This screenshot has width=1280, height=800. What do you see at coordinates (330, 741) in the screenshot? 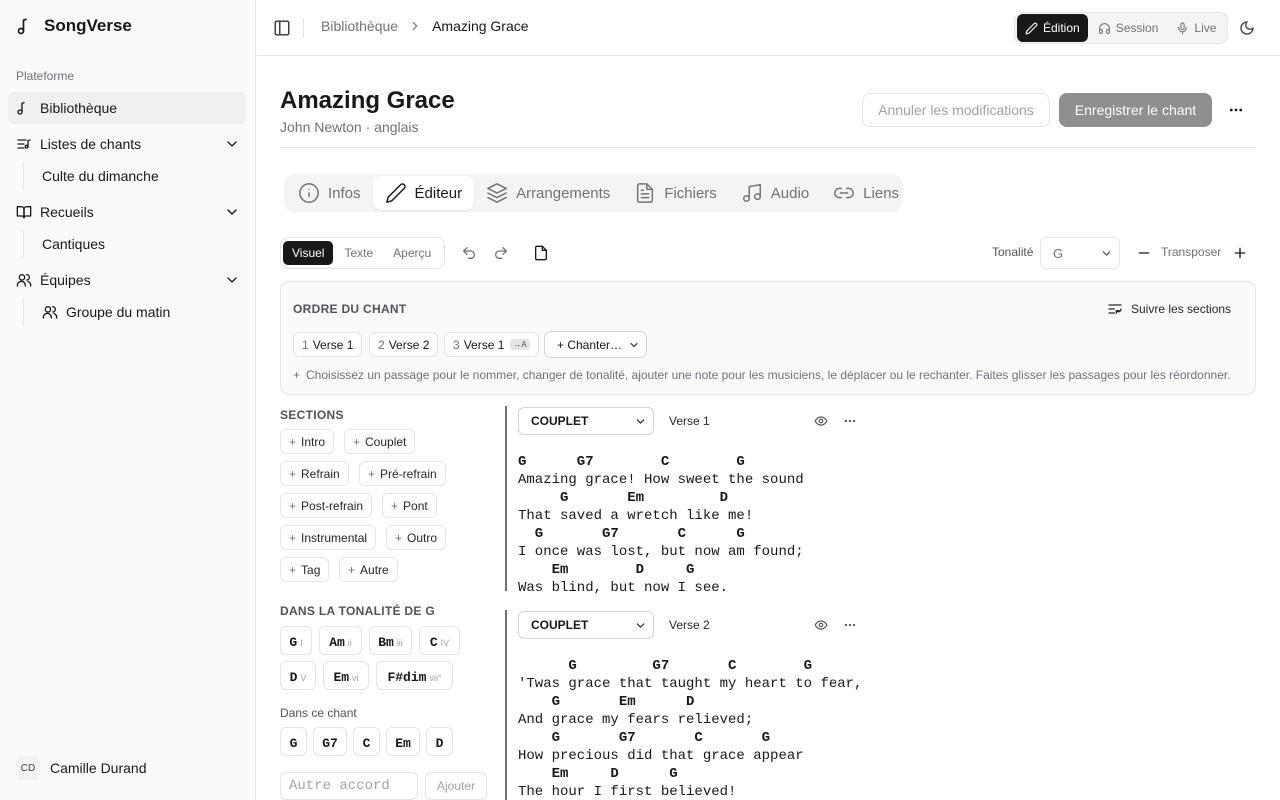
I see `chord-button: G7` at bounding box center [330, 741].